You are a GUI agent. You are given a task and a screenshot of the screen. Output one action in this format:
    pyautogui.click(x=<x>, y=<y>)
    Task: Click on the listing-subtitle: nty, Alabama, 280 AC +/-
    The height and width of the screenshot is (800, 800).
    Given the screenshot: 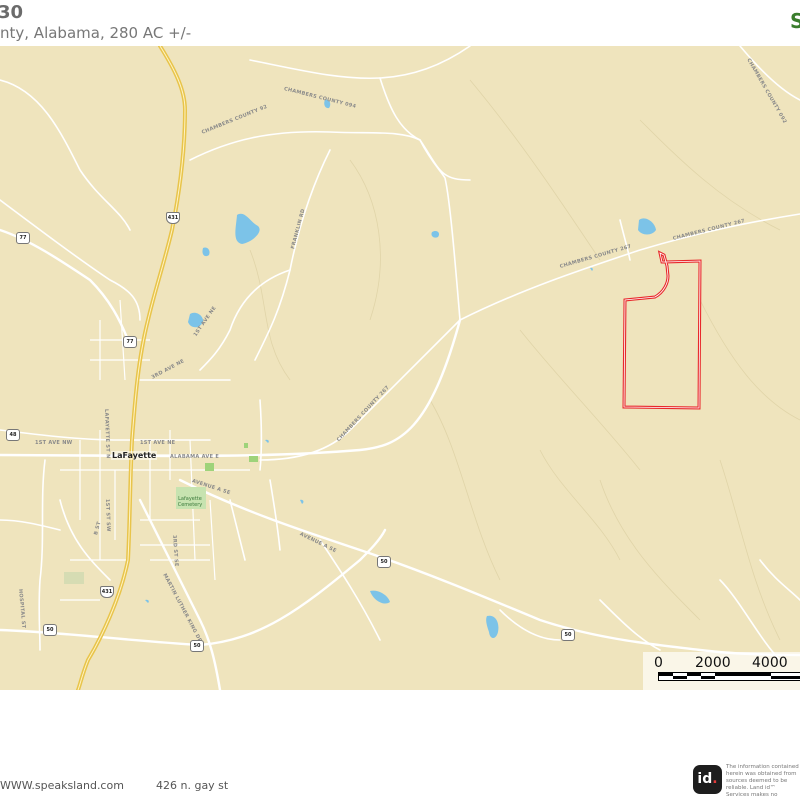 What is the action you would take?
    pyautogui.click(x=96, y=33)
    